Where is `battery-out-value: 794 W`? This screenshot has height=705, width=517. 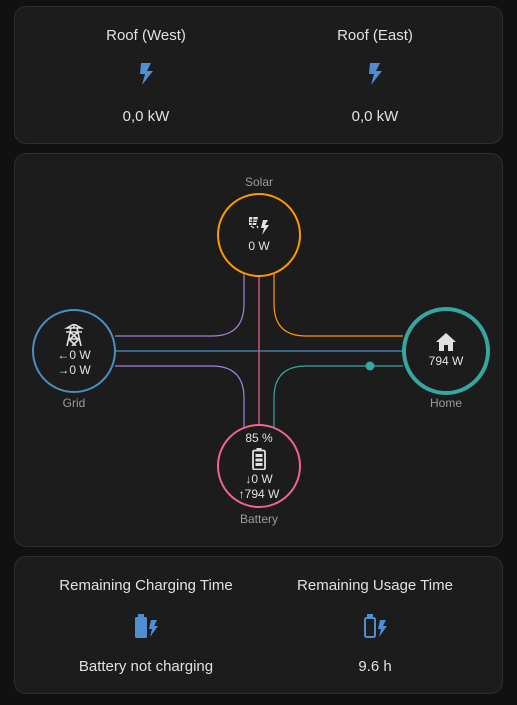 battery-out-value: 794 W is located at coordinates (262, 493).